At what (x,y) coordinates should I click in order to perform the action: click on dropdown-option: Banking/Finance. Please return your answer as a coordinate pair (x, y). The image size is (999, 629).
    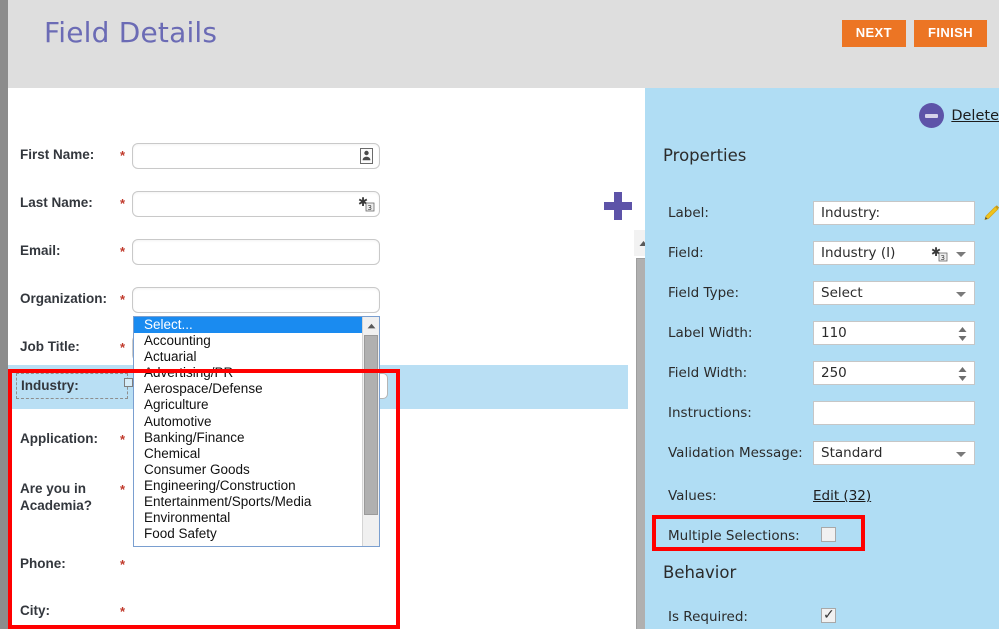
    Looking at the image, I should click on (256, 438).